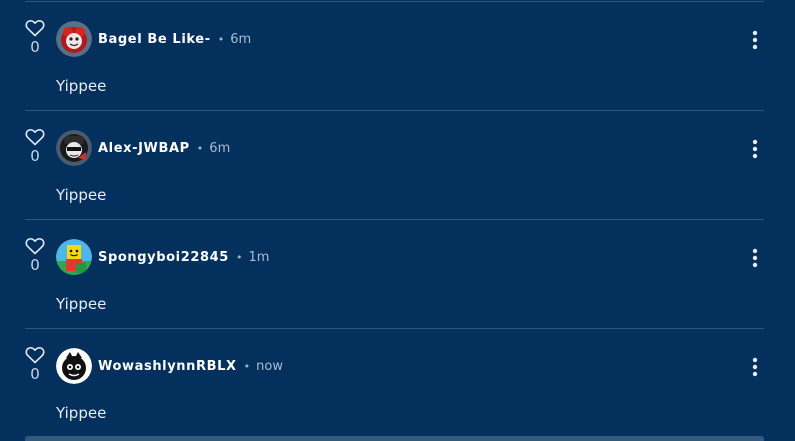 The height and width of the screenshot is (441, 795). Describe the element at coordinates (167, 366) in the screenshot. I see `username: WowashlynnRBLX` at that location.